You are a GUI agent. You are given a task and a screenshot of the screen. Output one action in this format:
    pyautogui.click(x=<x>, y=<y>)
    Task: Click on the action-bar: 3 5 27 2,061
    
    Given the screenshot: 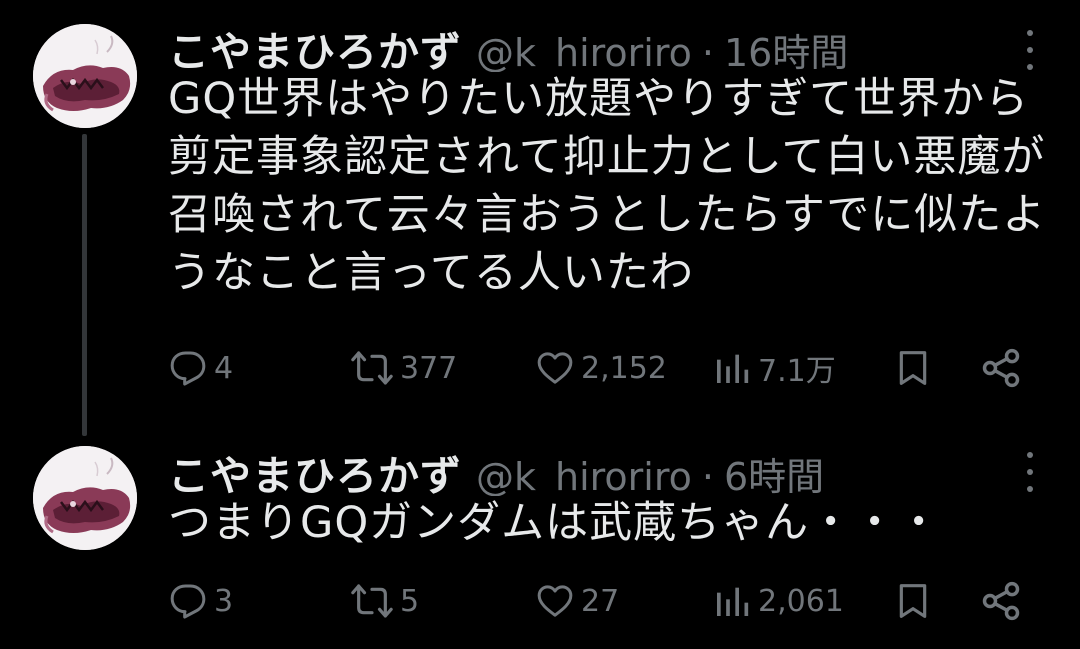 What is the action you would take?
    pyautogui.click(x=540, y=601)
    